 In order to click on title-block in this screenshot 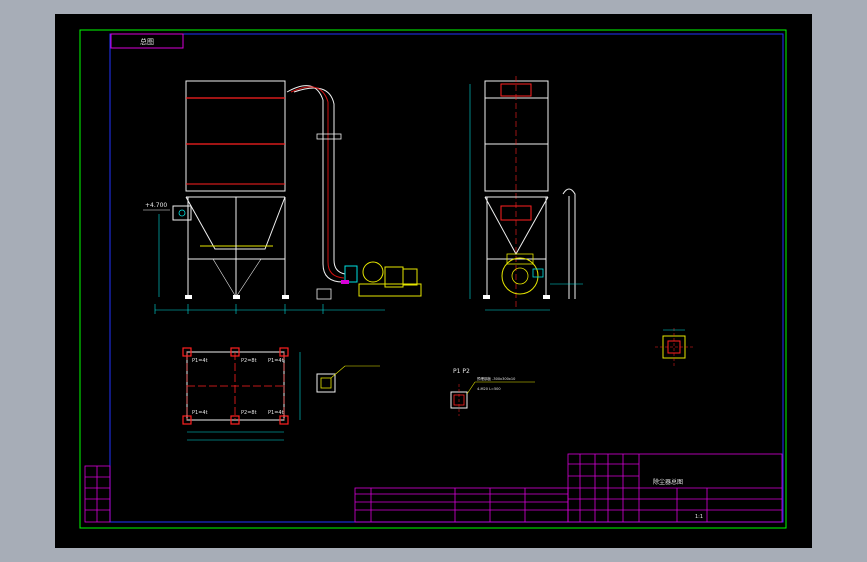, I will do `click(568, 488)`.